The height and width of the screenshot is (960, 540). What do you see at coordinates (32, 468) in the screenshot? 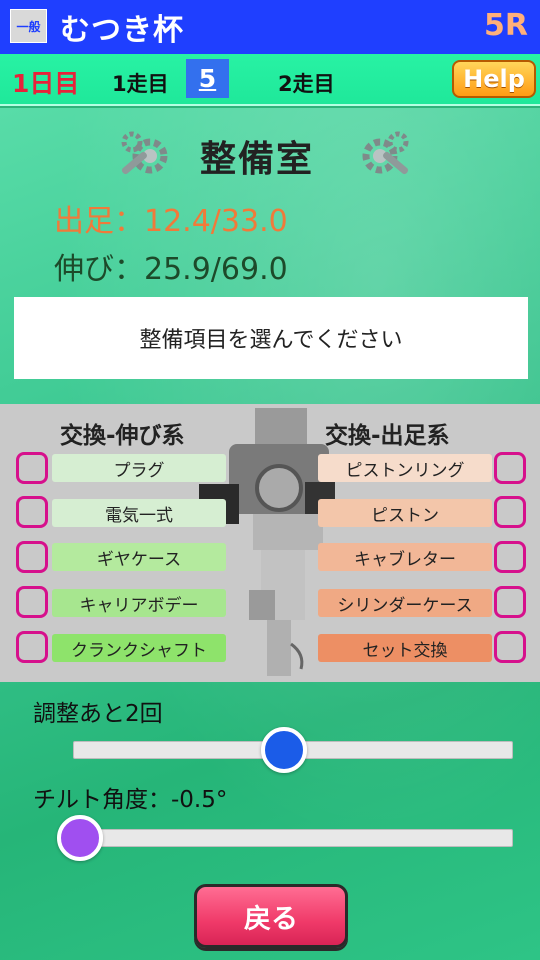
I see `checkbox-plug` at bounding box center [32, 468].